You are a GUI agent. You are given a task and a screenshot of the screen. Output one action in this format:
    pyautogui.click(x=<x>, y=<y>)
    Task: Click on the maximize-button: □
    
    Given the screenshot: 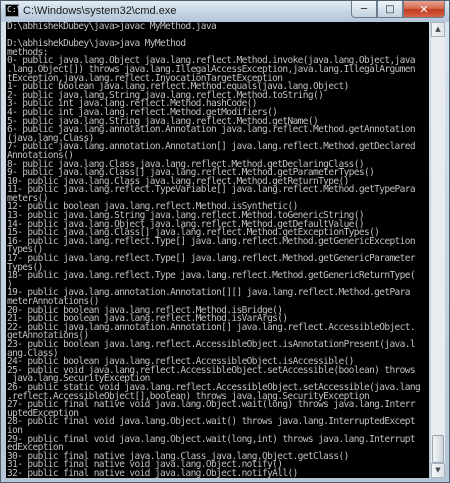 What is the action you would take?
    pyautogui.click(x=390, y=9)
    